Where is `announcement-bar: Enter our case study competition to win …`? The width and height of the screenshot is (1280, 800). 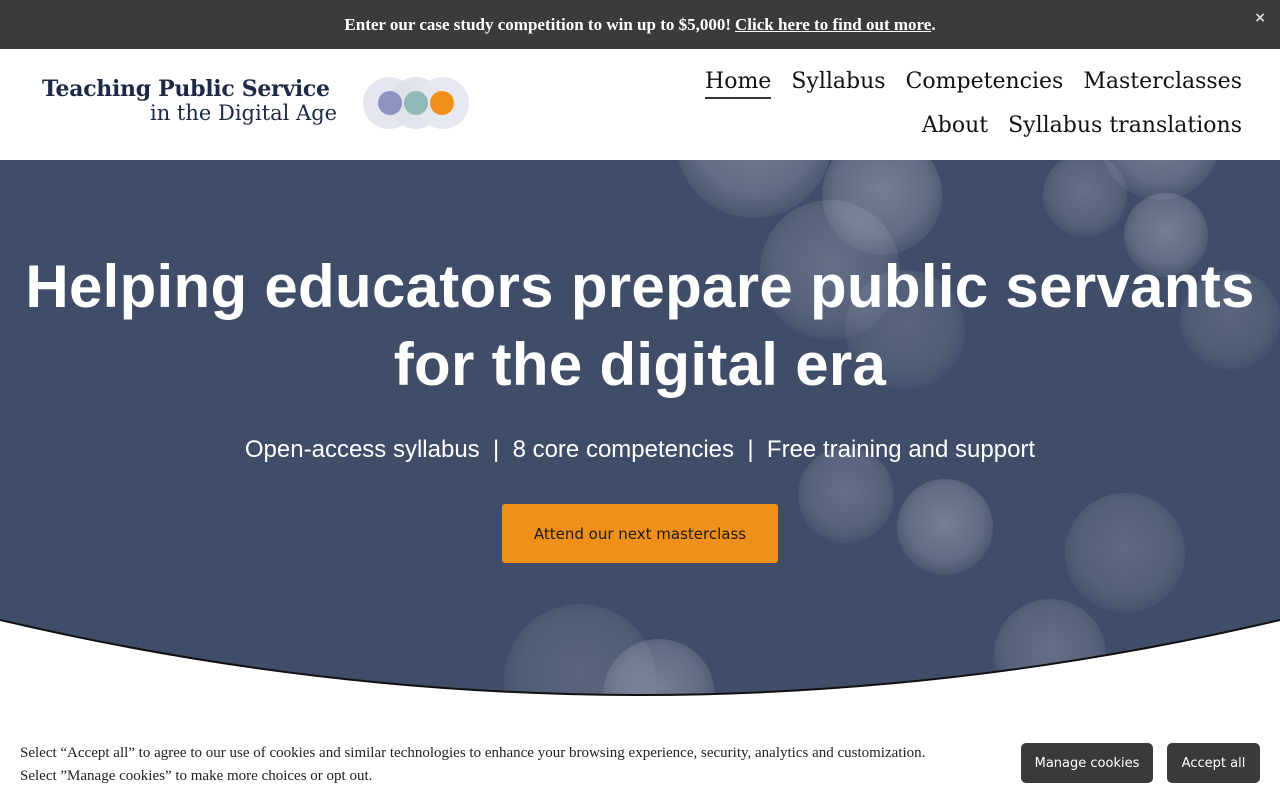 announcement-bar: Enter our case study competition to win … is located at coordinates (640, 24).